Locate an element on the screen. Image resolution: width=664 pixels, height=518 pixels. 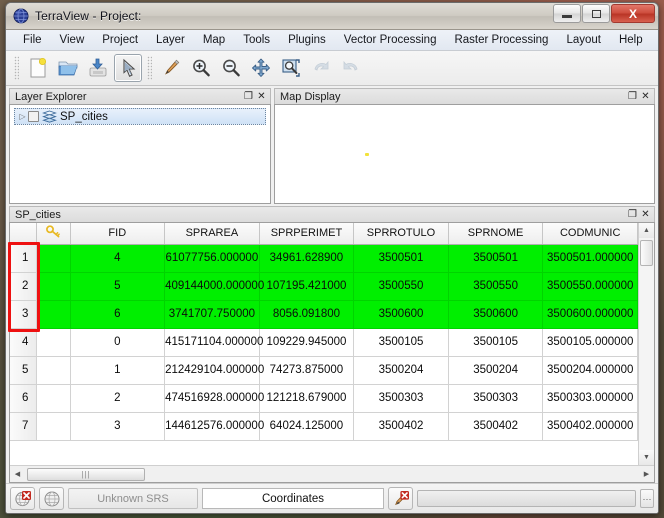
table-cell: 4 is located at coordinates (118, 258).